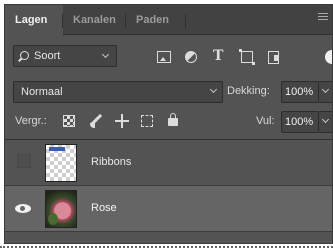  What do you see at coordinates (173, 119) in the screenshot?
I see `lock-all-icon` at bounding box center [173, 119].